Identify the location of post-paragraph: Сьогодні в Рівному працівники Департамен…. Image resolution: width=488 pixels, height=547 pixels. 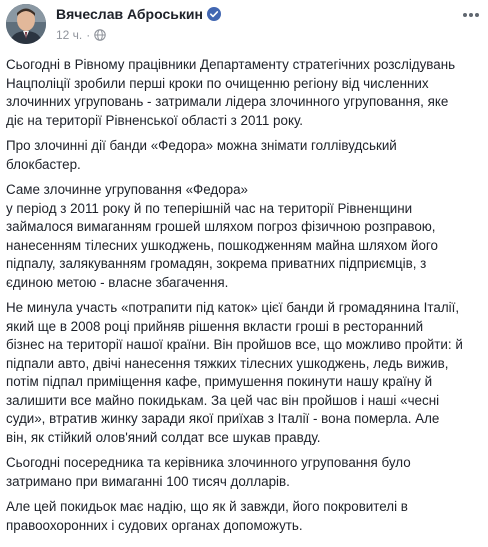
(231, 92).